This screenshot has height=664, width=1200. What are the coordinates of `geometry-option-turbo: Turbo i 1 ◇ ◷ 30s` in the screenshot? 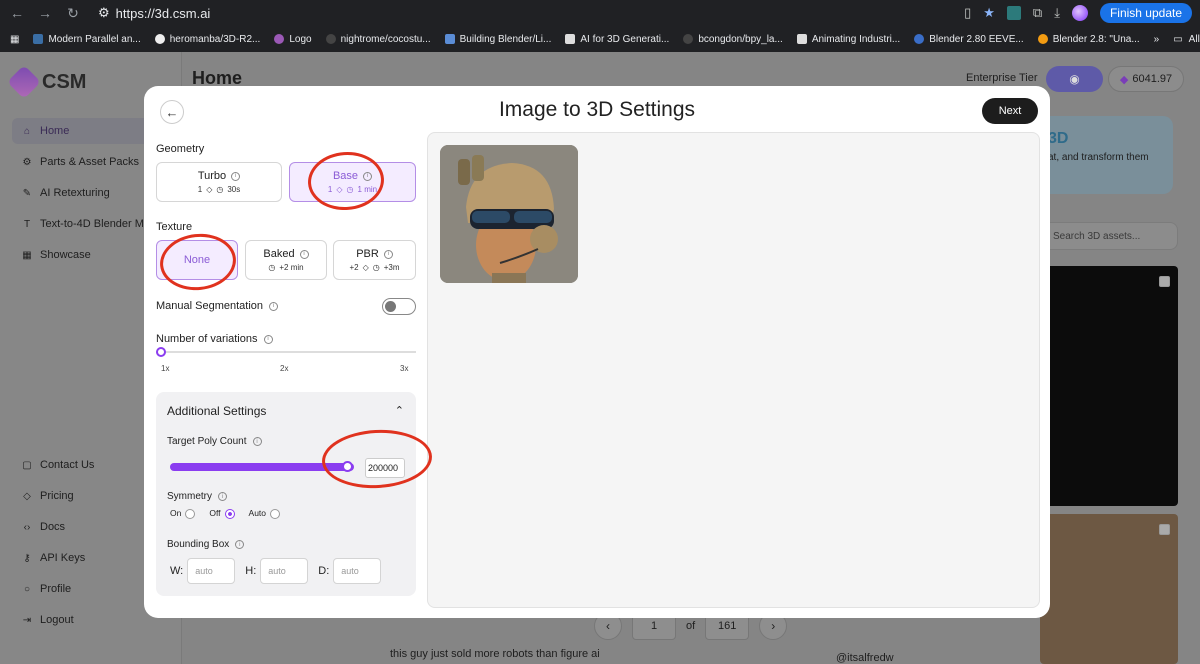 It's located at (219, 182).